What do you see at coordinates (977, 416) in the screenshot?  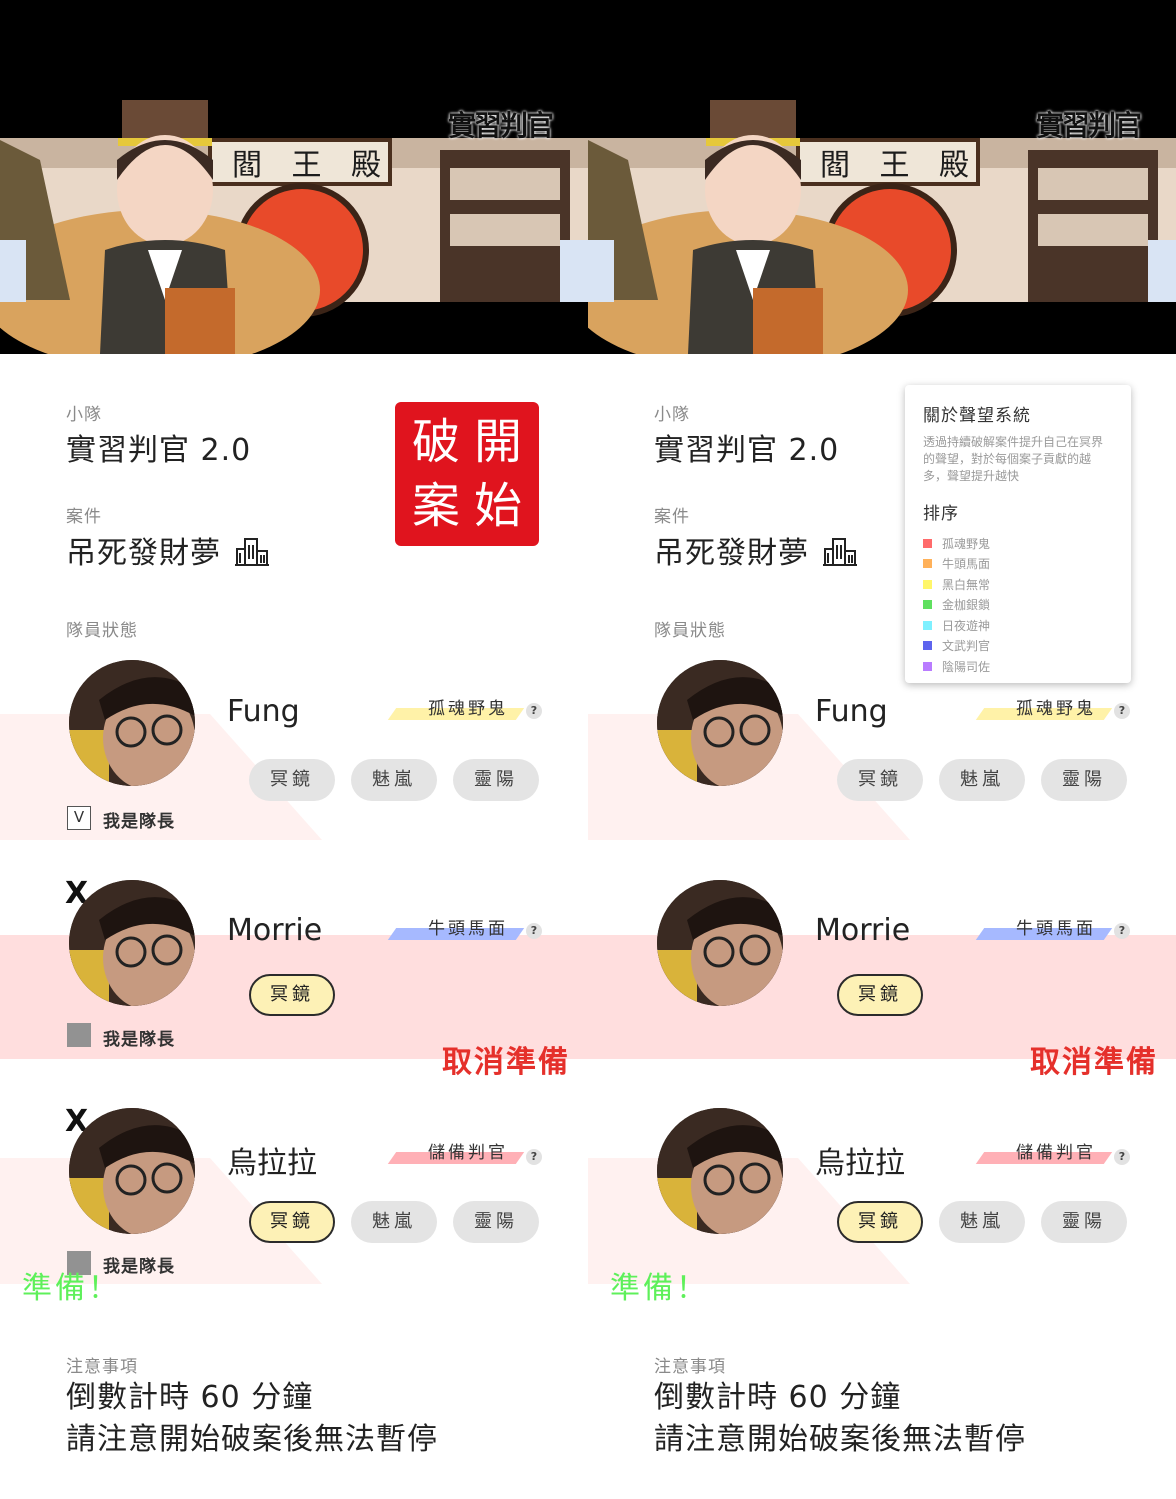 I see `popover-title: 關於聲望系統` at bounding box center [977, 416].